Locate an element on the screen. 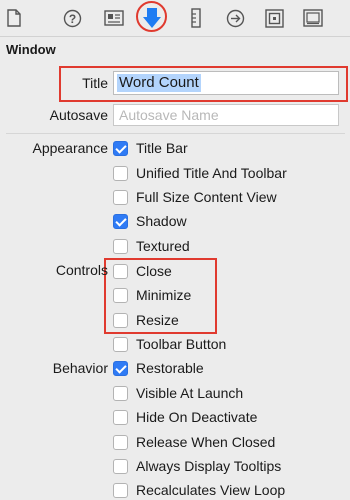 The width and height of the screenshot is (350, 500). checkbox-label: Visible At Launch is located at coordinates (190, 393).